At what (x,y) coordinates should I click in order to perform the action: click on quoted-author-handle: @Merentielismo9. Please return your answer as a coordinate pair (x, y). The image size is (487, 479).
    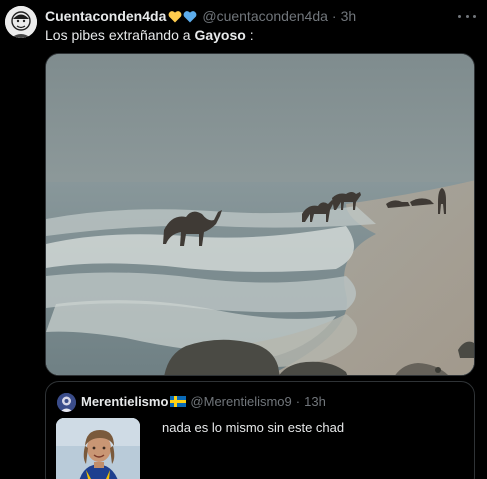
    Looking at the image, I should click on (240, 401).